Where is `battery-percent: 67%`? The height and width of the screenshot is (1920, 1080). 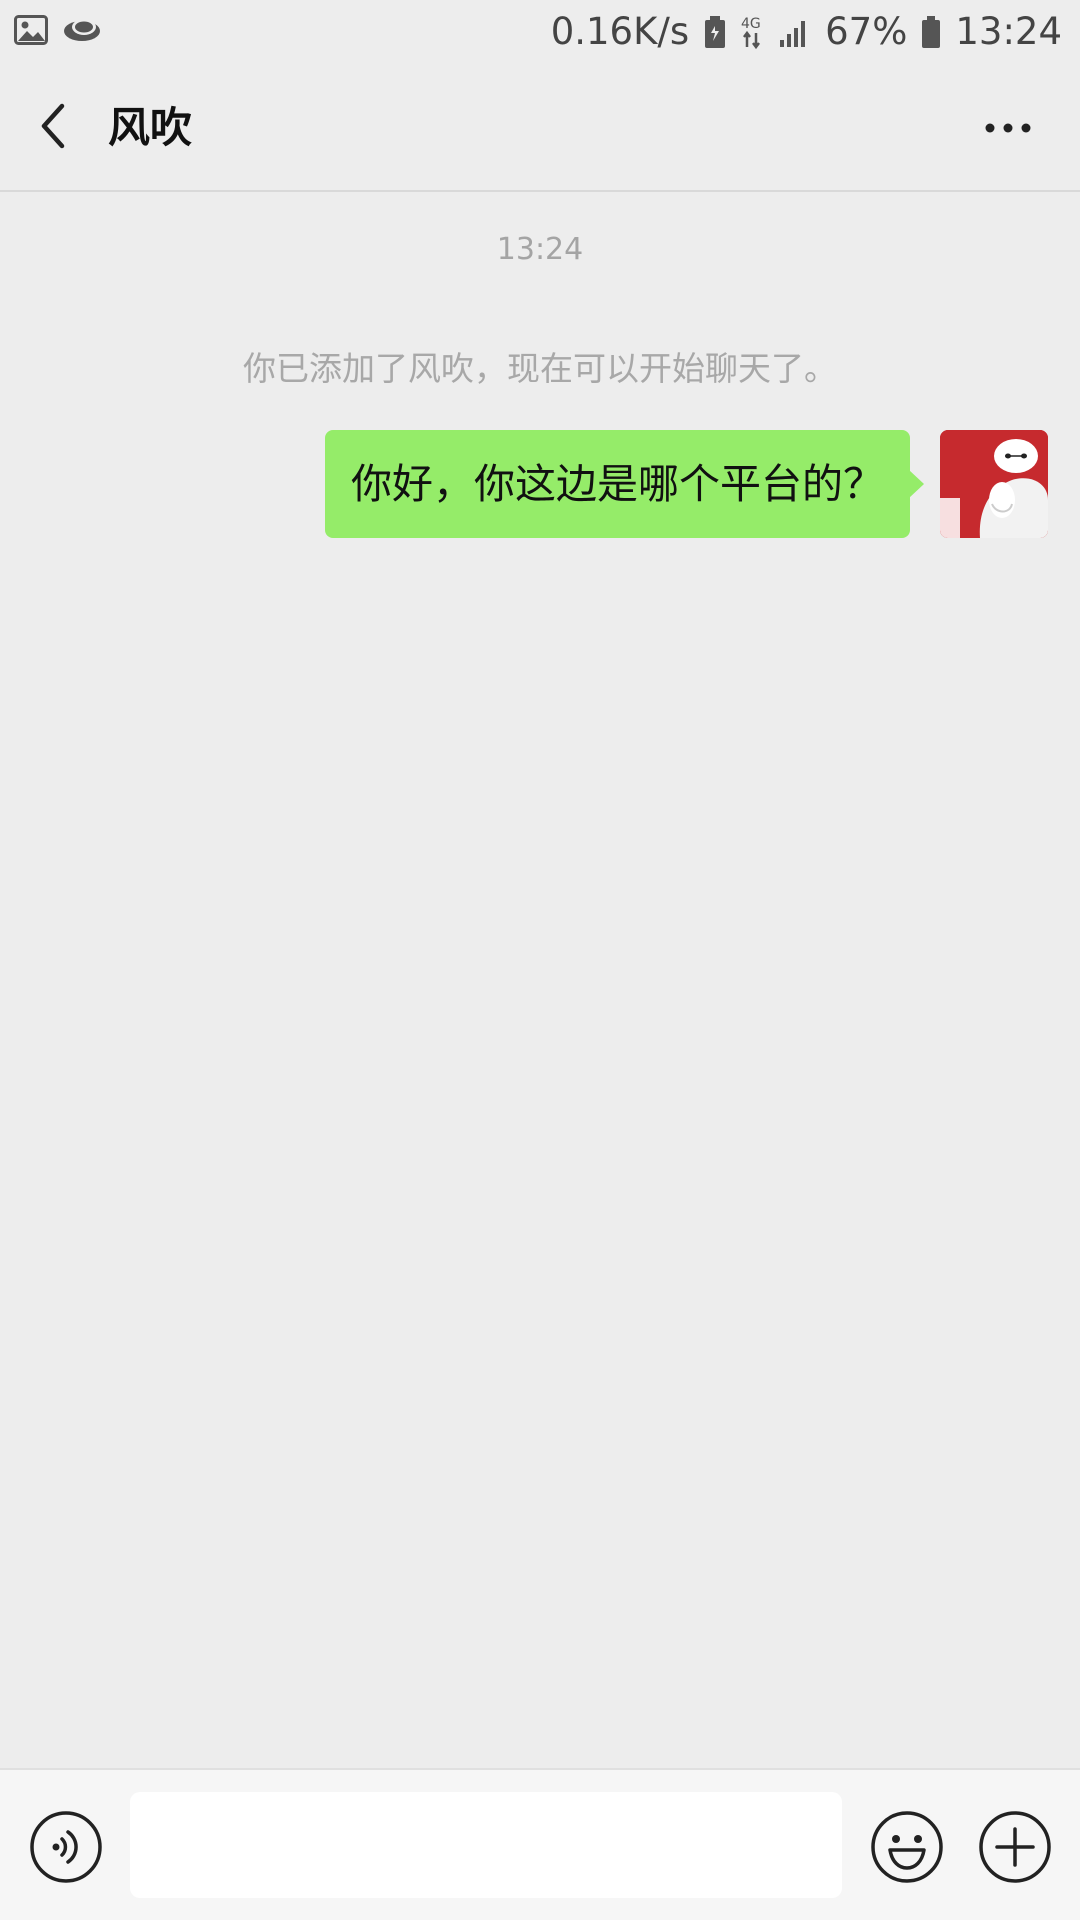 battery-percent: 67% is located at coordinates (866, 31).